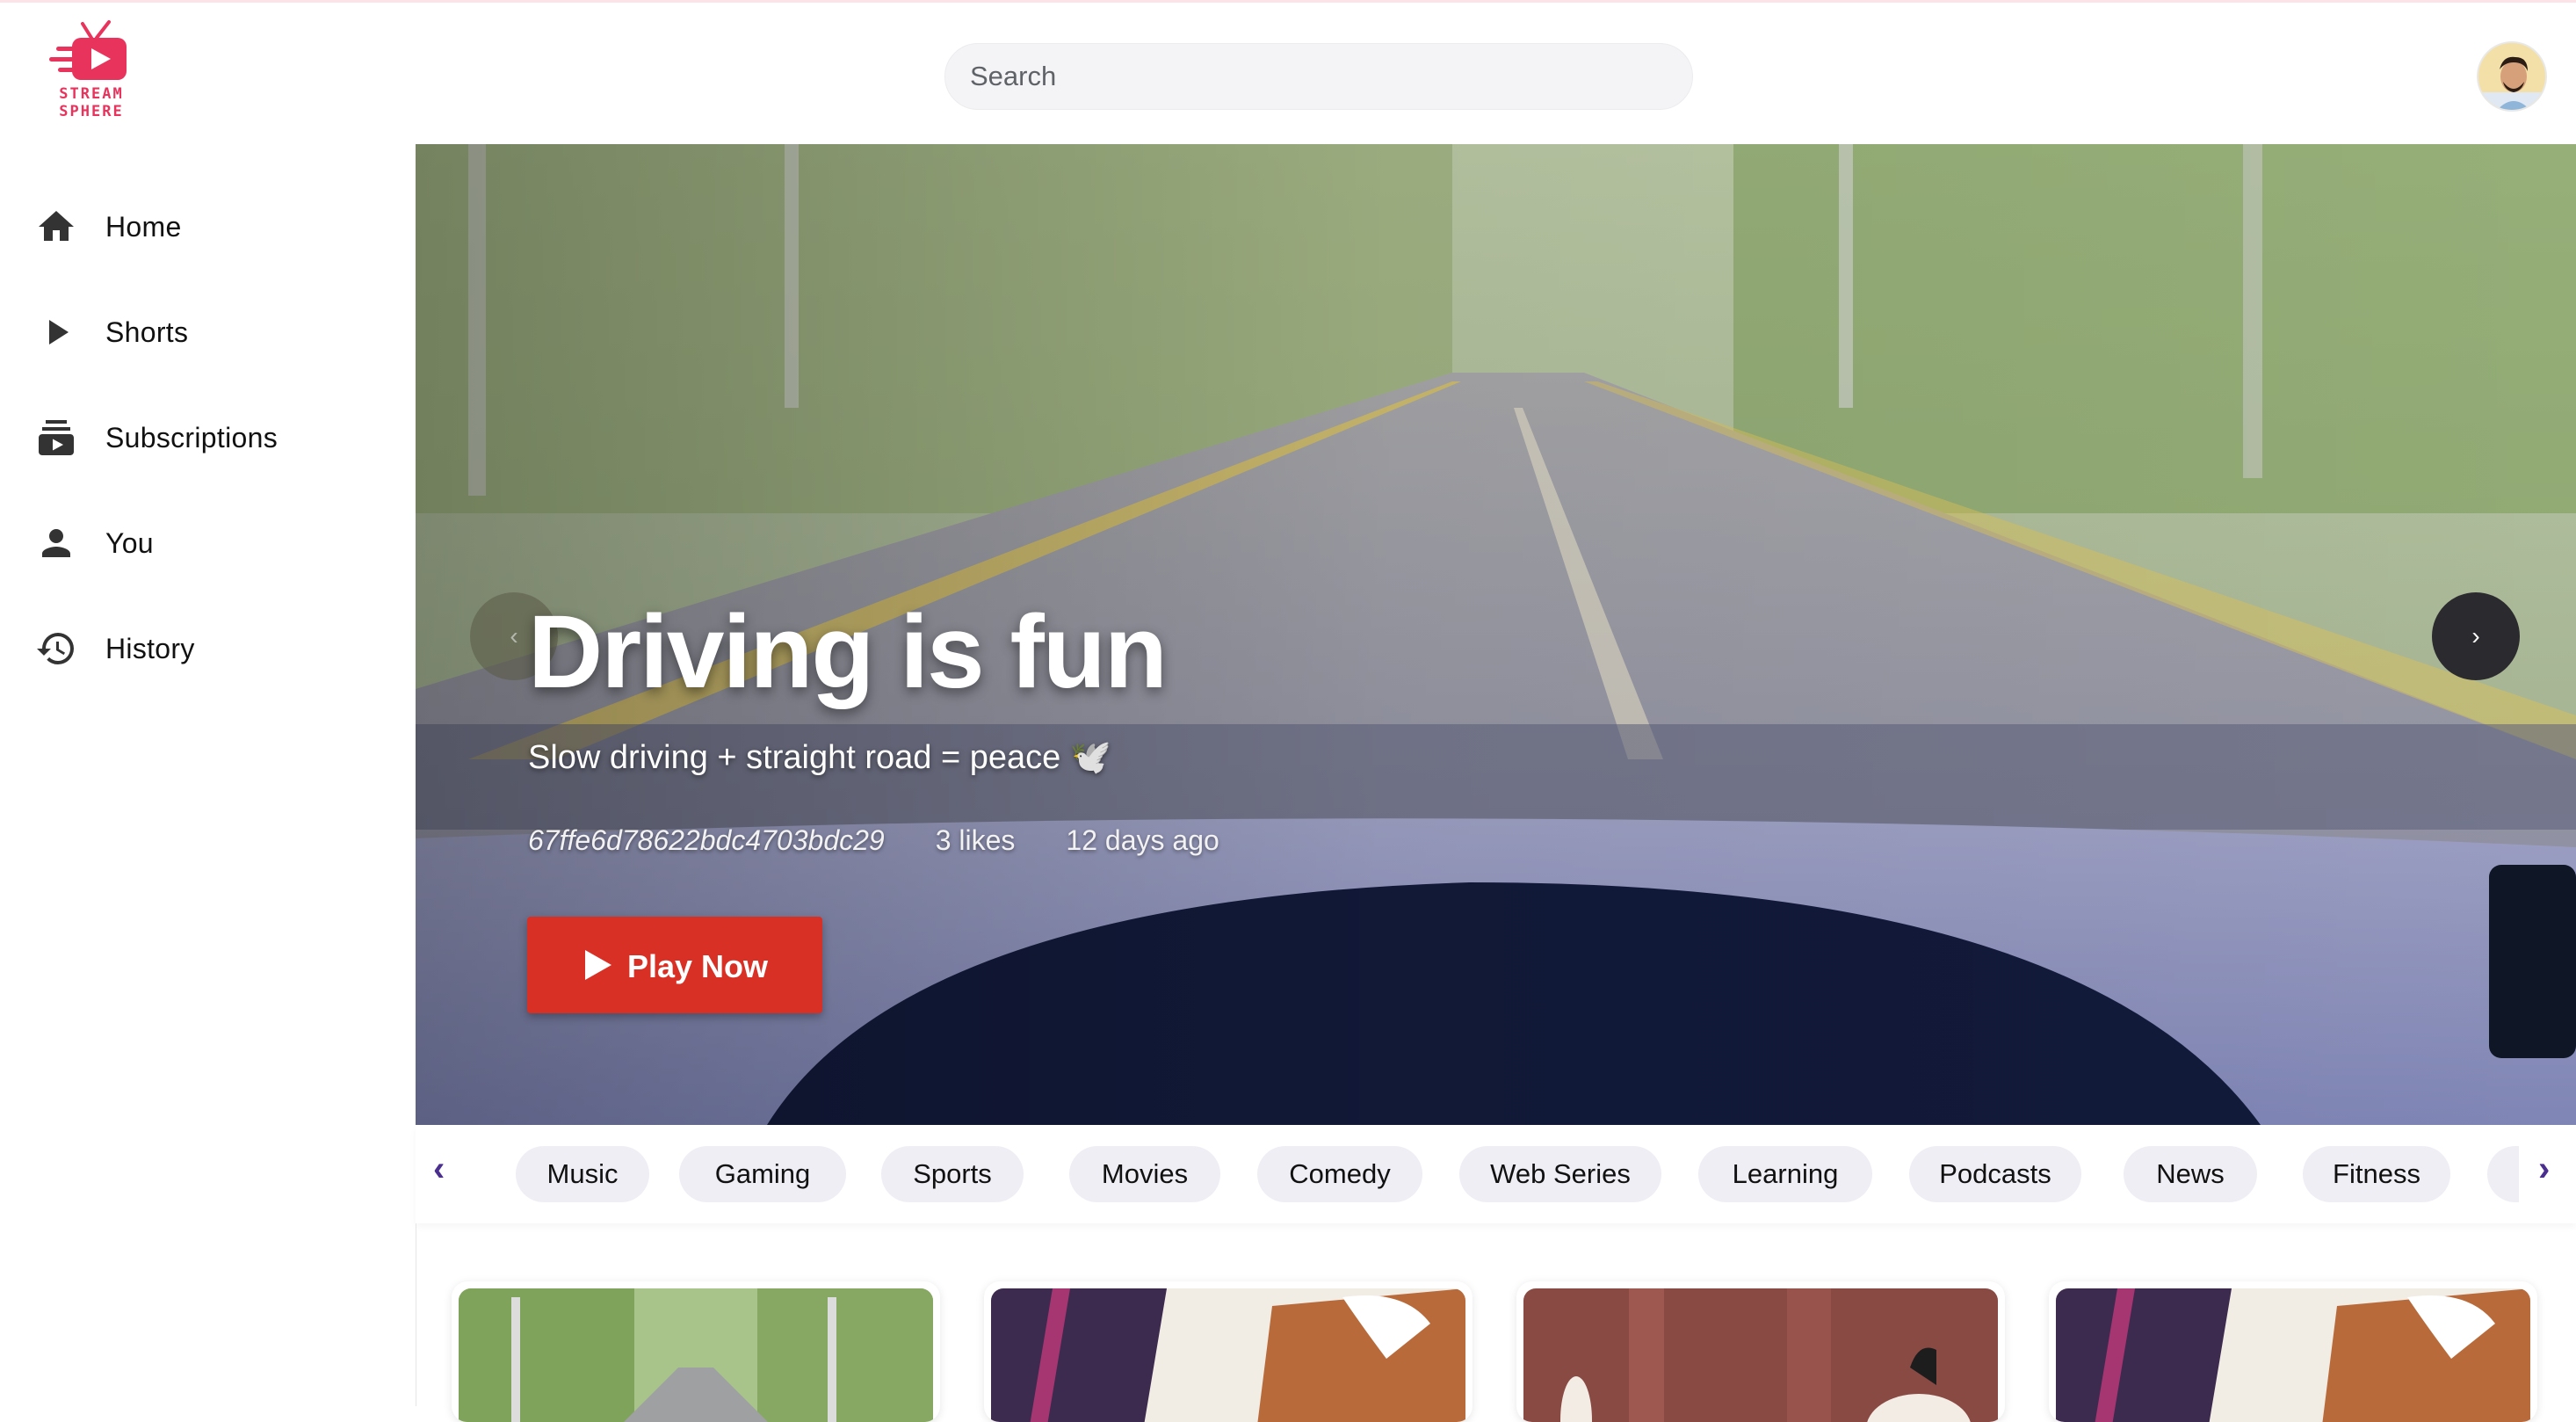 The height and width of the screenshot is (1422, 2576). What do you see at coordinates (91, 111) in the screenshot?
I see `logo-line-2: SPHERE` at bounding box center [91, 111].